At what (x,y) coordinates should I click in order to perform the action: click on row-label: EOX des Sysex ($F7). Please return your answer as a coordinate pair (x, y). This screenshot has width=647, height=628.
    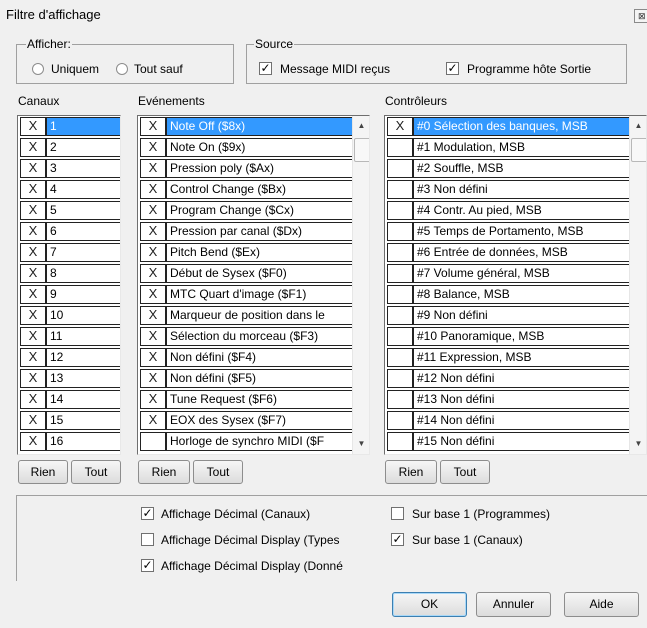
    Looking at the image, I should click on (260, 420).